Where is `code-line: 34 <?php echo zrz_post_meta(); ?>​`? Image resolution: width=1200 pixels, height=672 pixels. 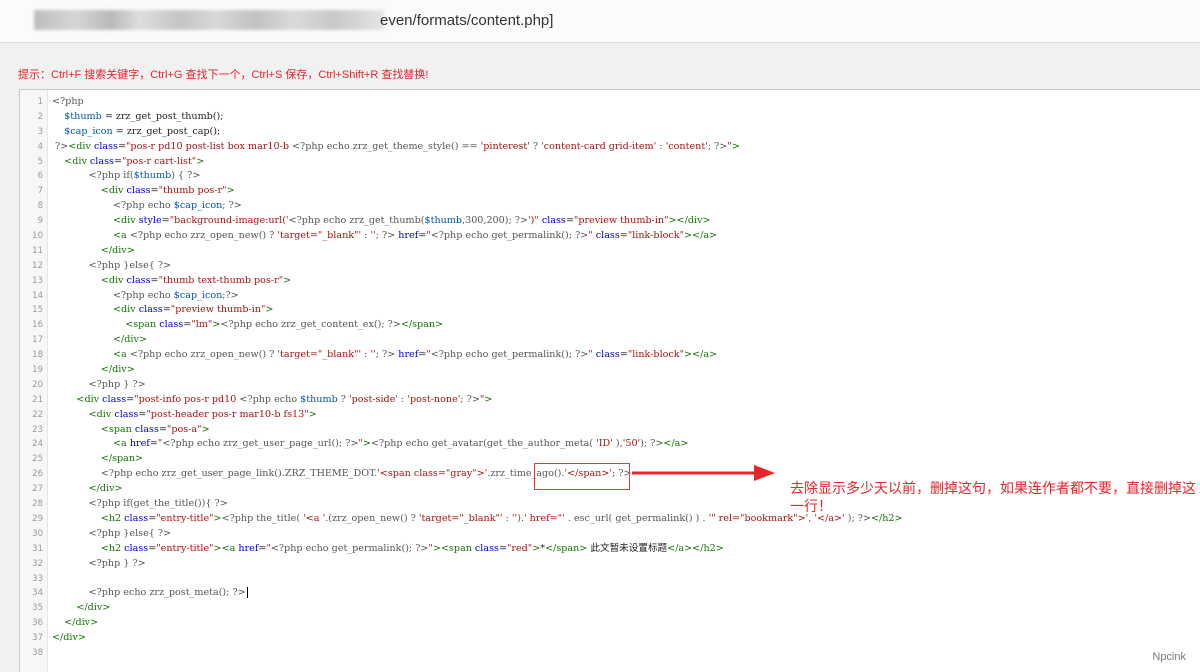 code-line: 34 <?php echo zrz_post_meta(); ?>​ is located at coordinates (610, 593).